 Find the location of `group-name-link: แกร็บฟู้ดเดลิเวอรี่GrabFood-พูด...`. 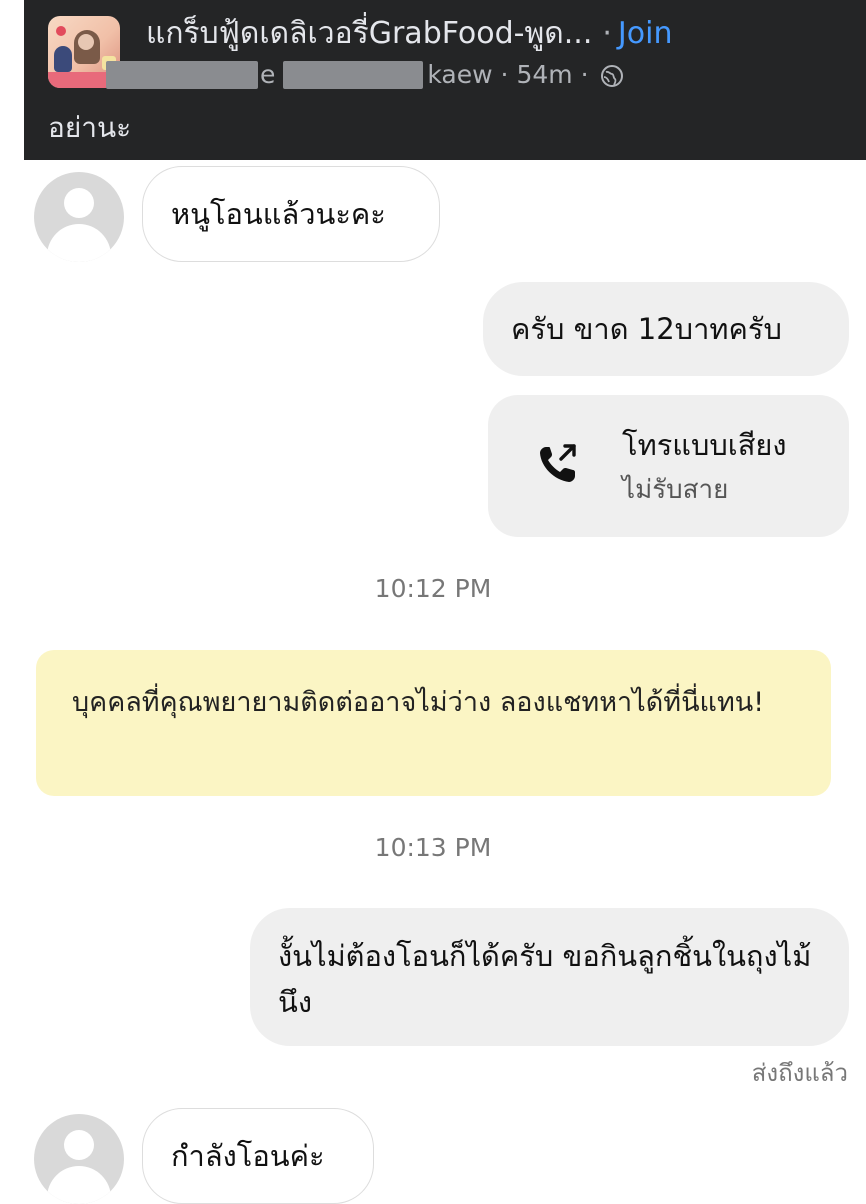

group-name-link: แกร็บฟู้ดเดลิเวอรี่GrabFood-พูด... is located at coordinates (369, 33).